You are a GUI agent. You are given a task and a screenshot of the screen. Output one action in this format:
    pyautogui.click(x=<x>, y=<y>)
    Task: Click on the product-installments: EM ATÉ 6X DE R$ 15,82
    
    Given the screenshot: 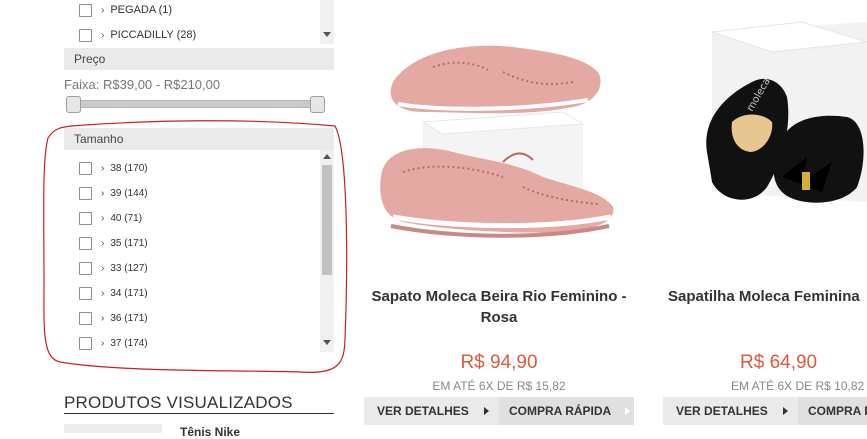 What is the action you would take?
    pyautogui.click(x=499, y=386)
    